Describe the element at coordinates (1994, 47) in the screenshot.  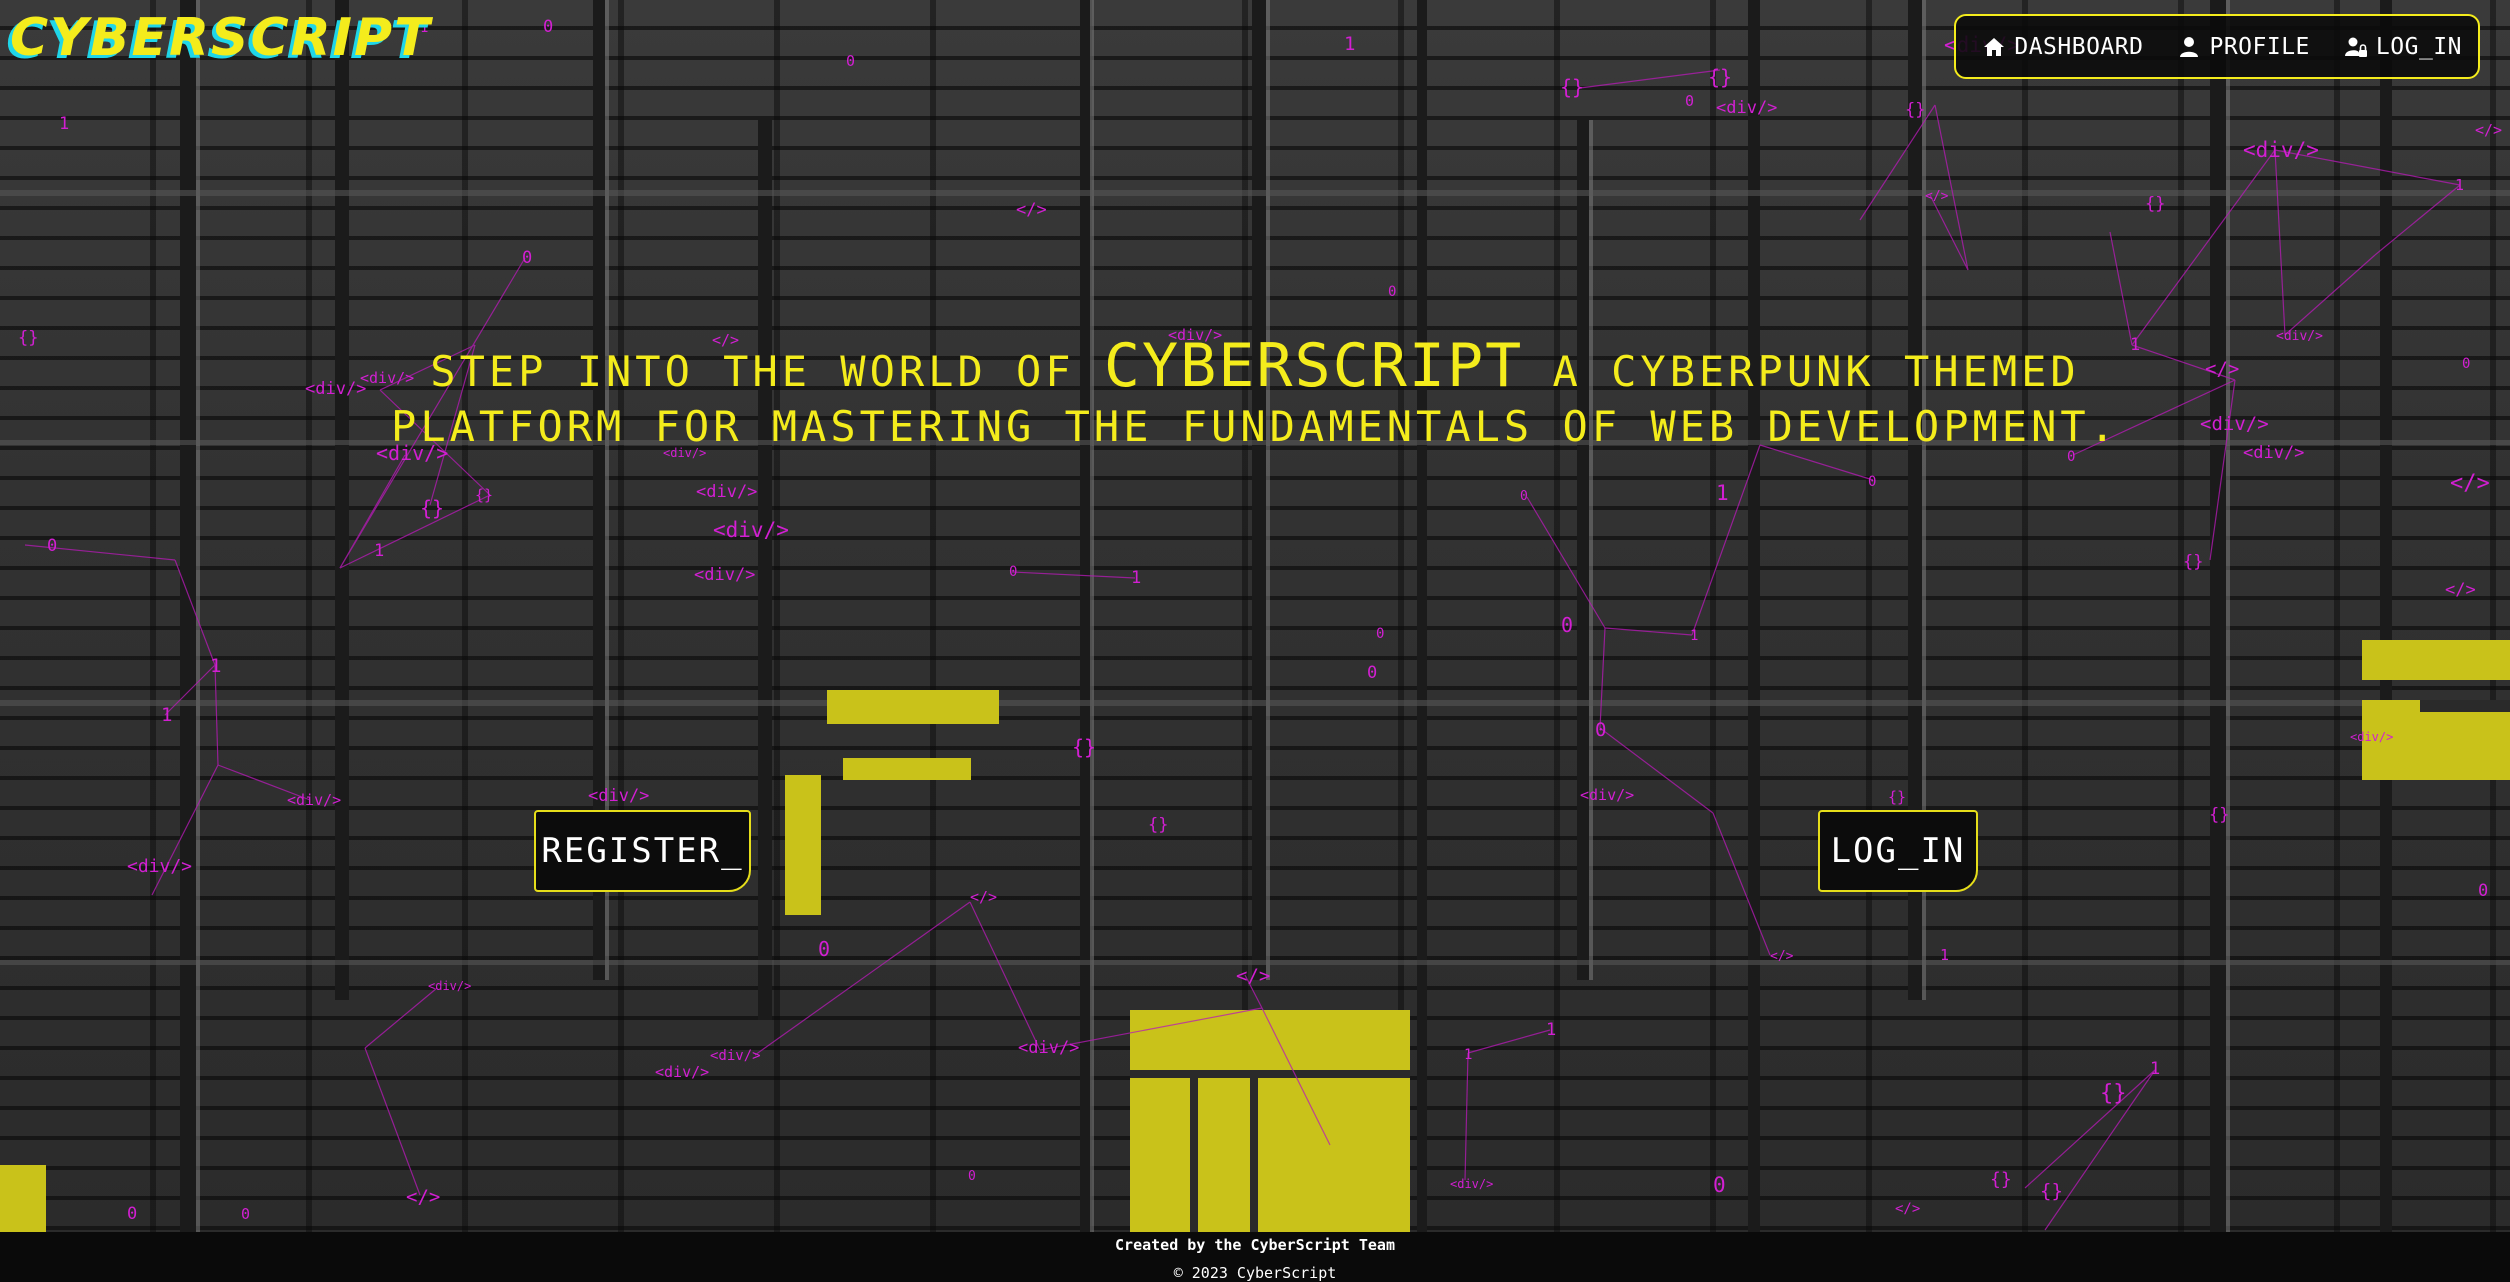
I see `home-icon` at that location.